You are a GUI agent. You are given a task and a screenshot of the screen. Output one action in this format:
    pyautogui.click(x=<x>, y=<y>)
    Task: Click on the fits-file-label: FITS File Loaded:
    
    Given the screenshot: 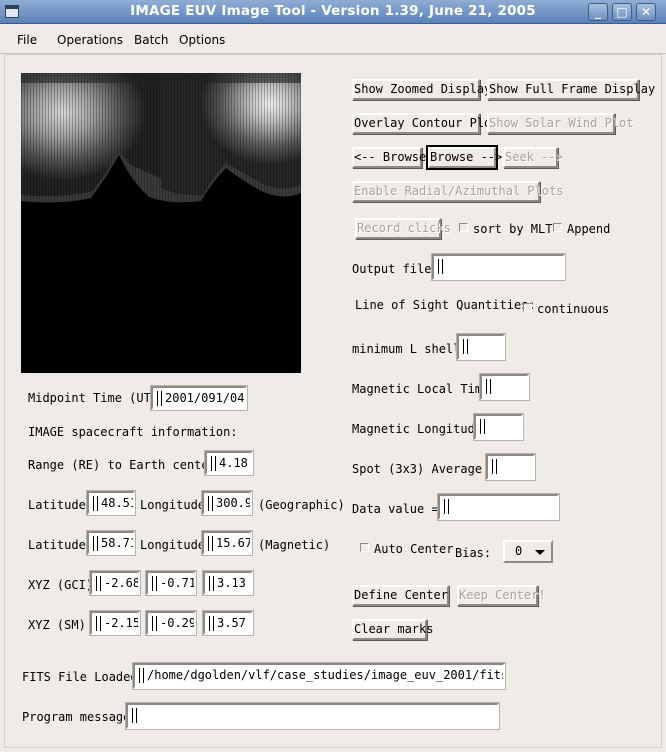 What is the action you would take?
    pyautogui.click(x=83, y=677)
    